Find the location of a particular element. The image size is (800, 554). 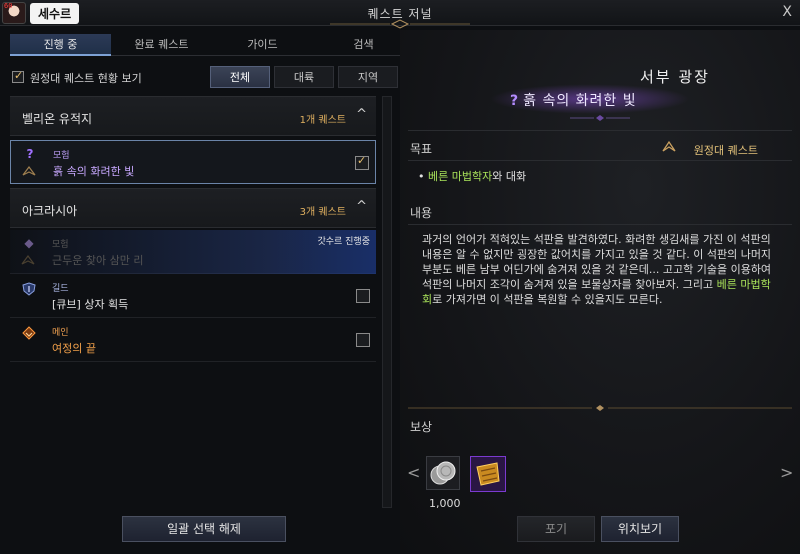

goal-objective: • 베른 마법학자와 대화 is located at coordinates (472, 176).